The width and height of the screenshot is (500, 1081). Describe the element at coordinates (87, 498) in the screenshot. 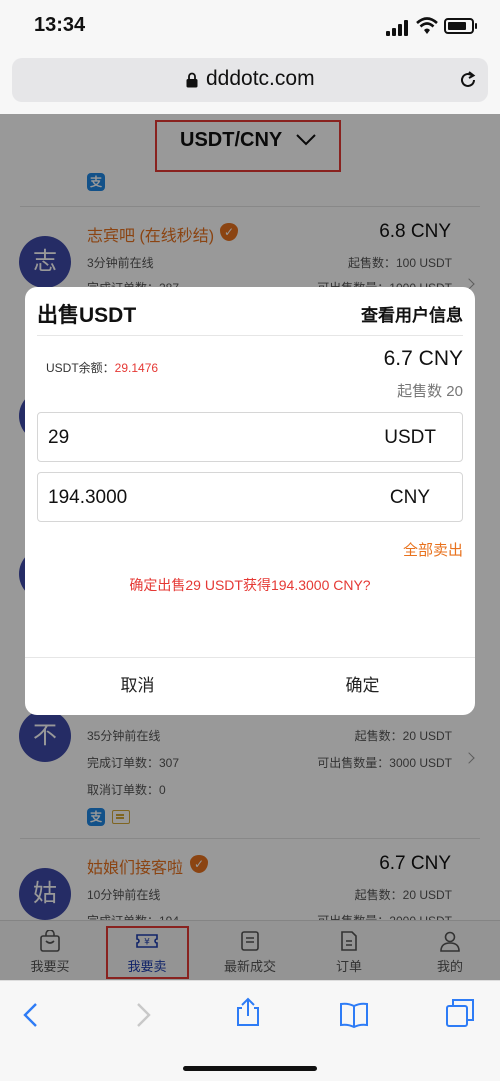

I see `total-input: 194.3000` at that location.